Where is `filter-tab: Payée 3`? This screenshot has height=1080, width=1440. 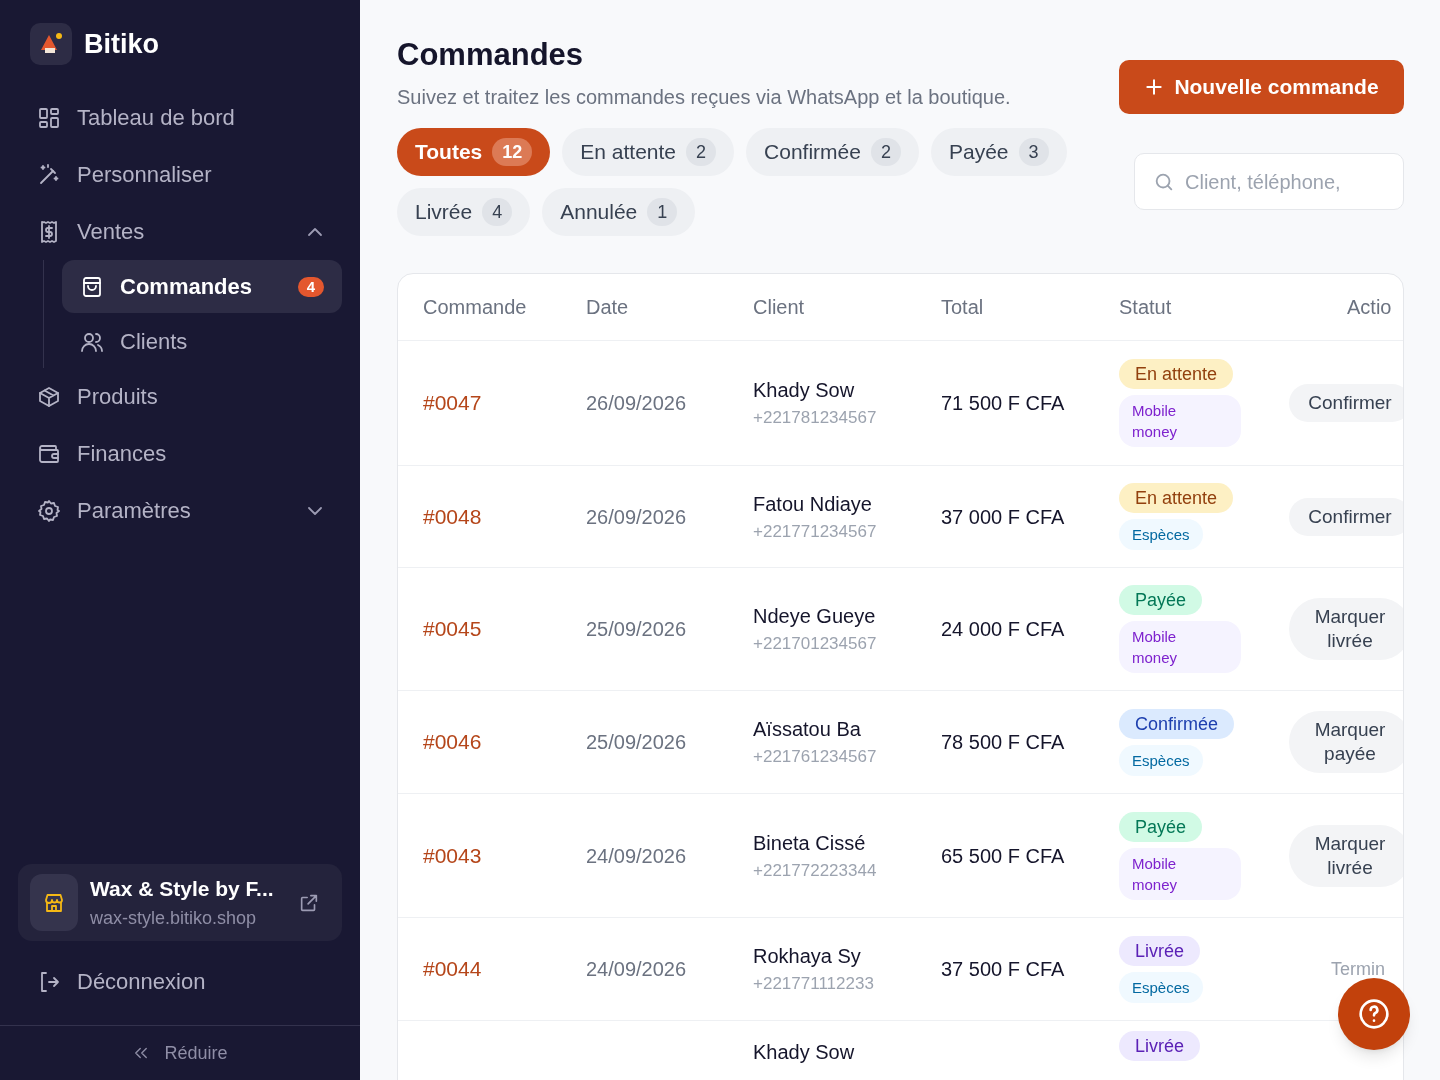
filter-tab: Payée 3 is located at coordinates (998, 152).